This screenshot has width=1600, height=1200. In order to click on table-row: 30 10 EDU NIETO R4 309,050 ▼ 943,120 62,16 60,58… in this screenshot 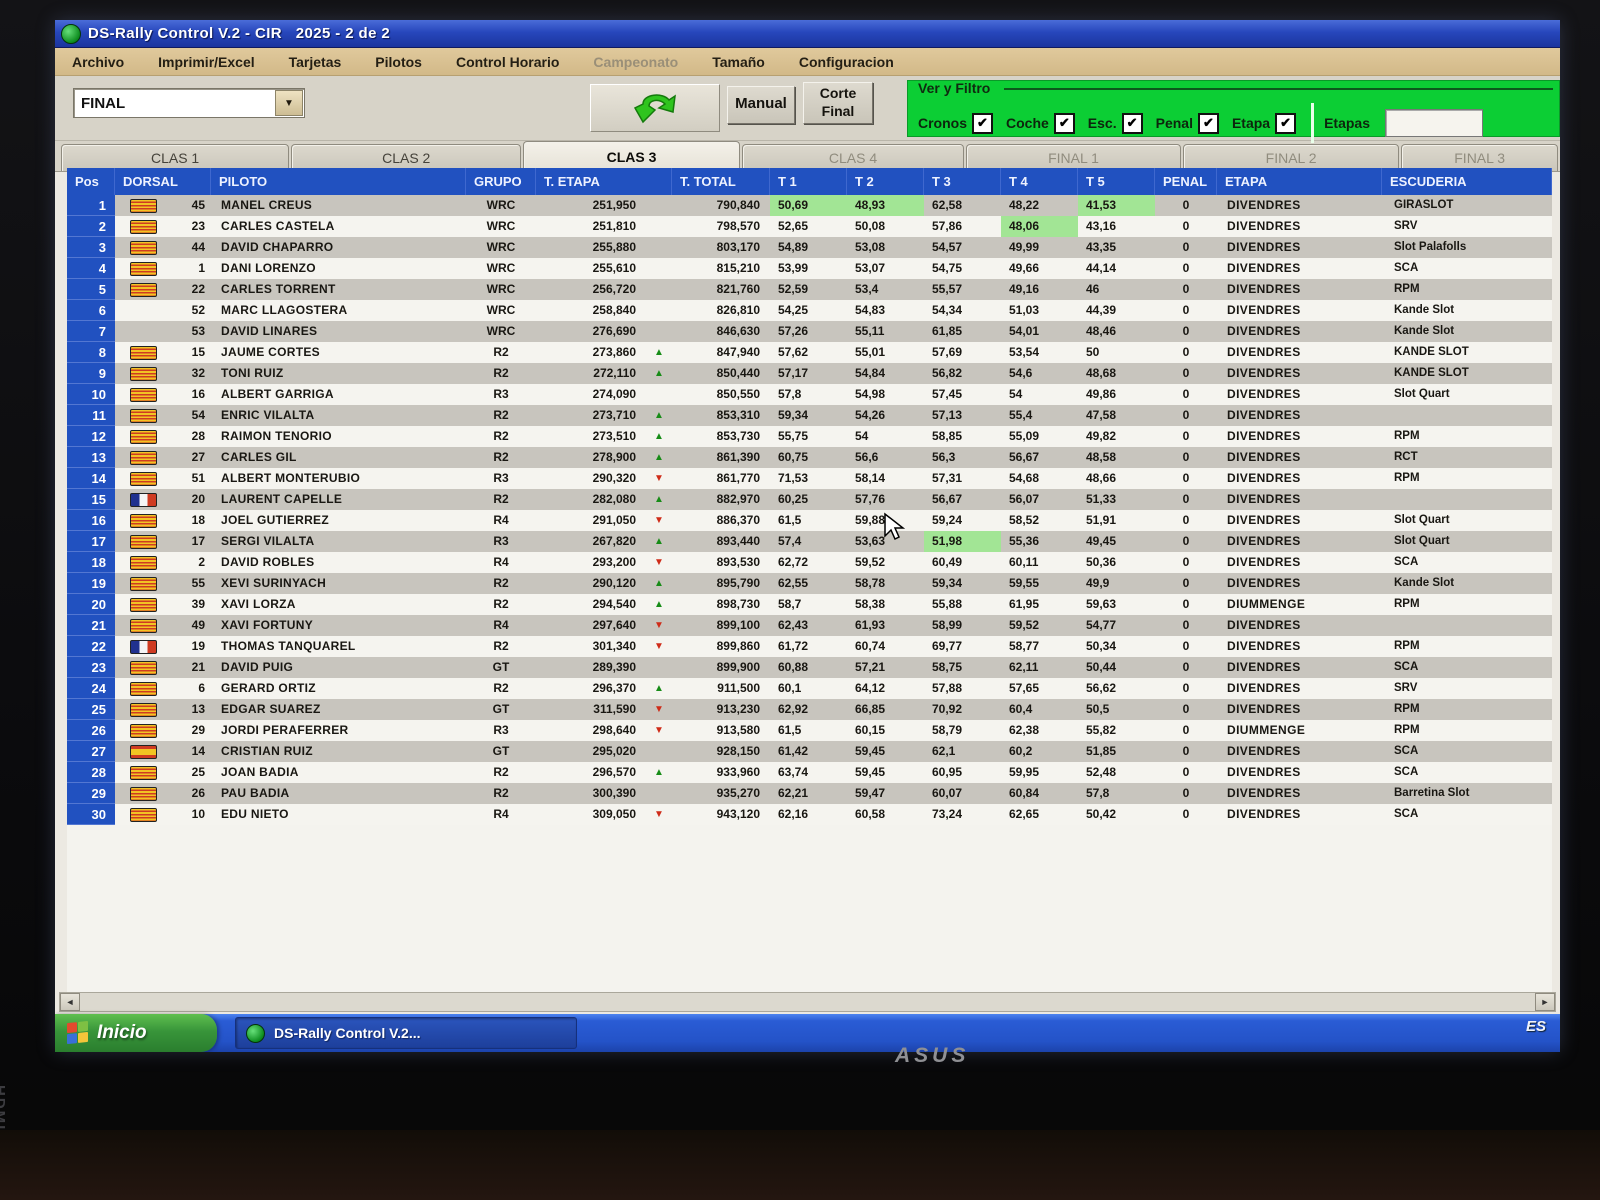, I will do `click(809, 814)`.